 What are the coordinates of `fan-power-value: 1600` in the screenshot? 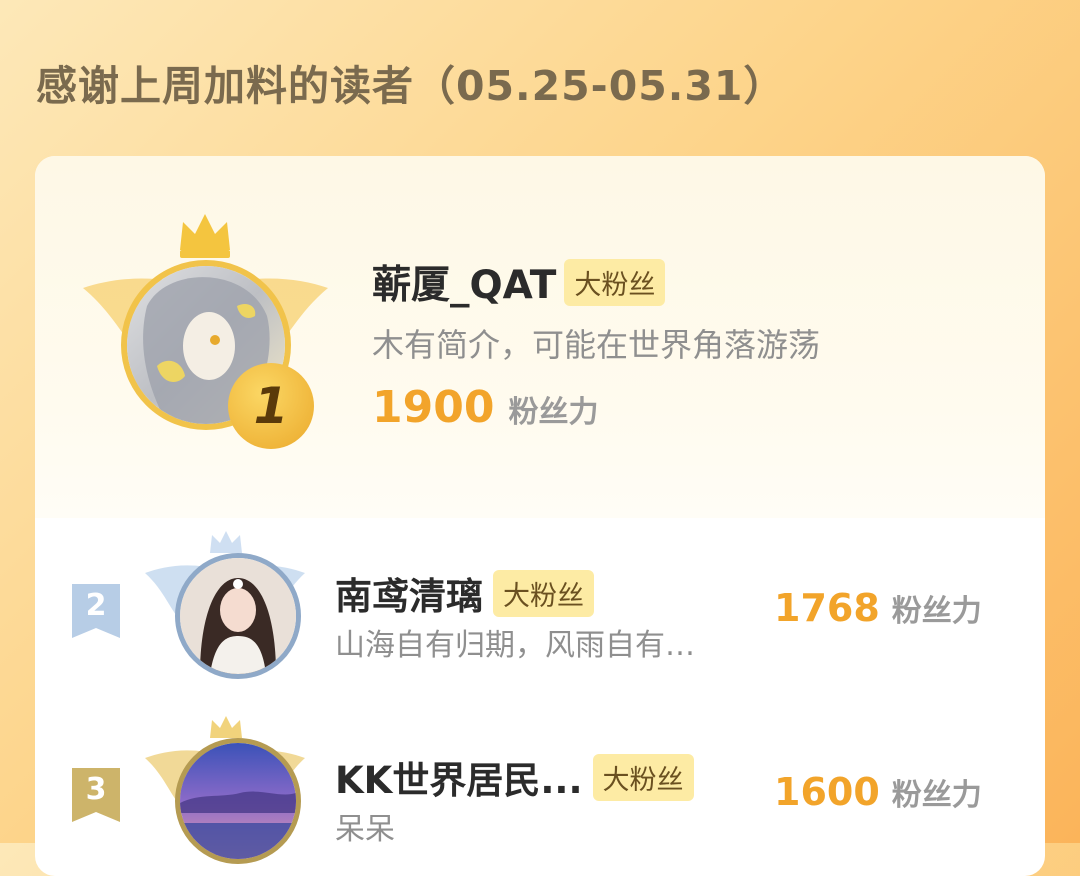 It's located at (827, 792).